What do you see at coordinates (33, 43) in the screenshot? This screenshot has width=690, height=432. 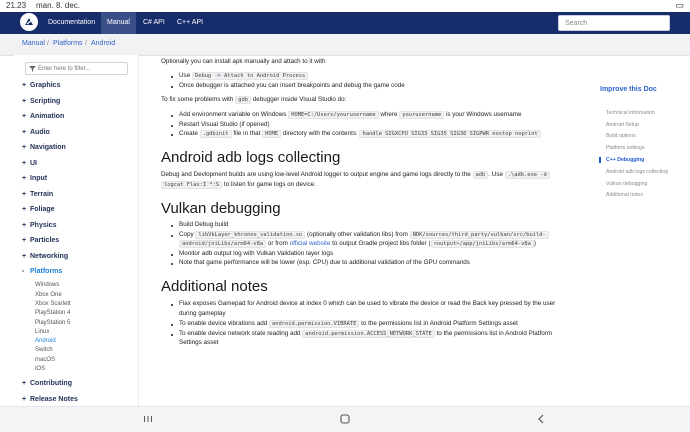 I see `breadcrumb-manual: Manual` at bounding box center [33, 43].